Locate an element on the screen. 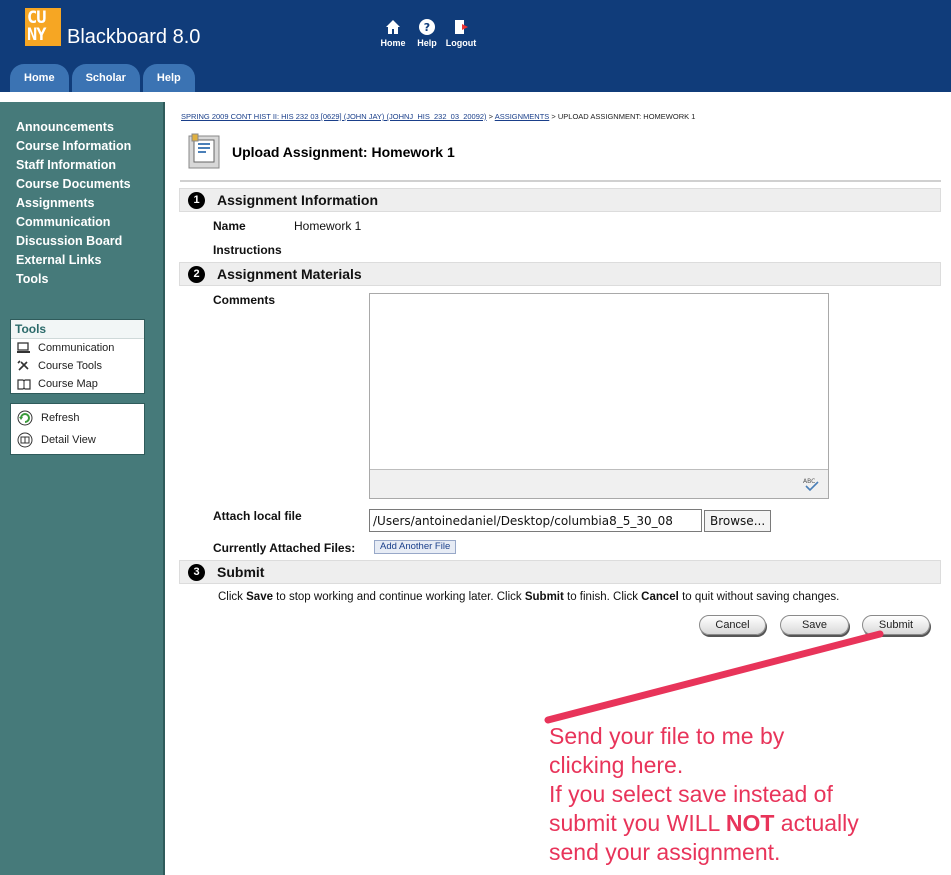 This screenshot has width=951, height=875. annotation-emphasis: NOT is located at coordinates (750, 823).